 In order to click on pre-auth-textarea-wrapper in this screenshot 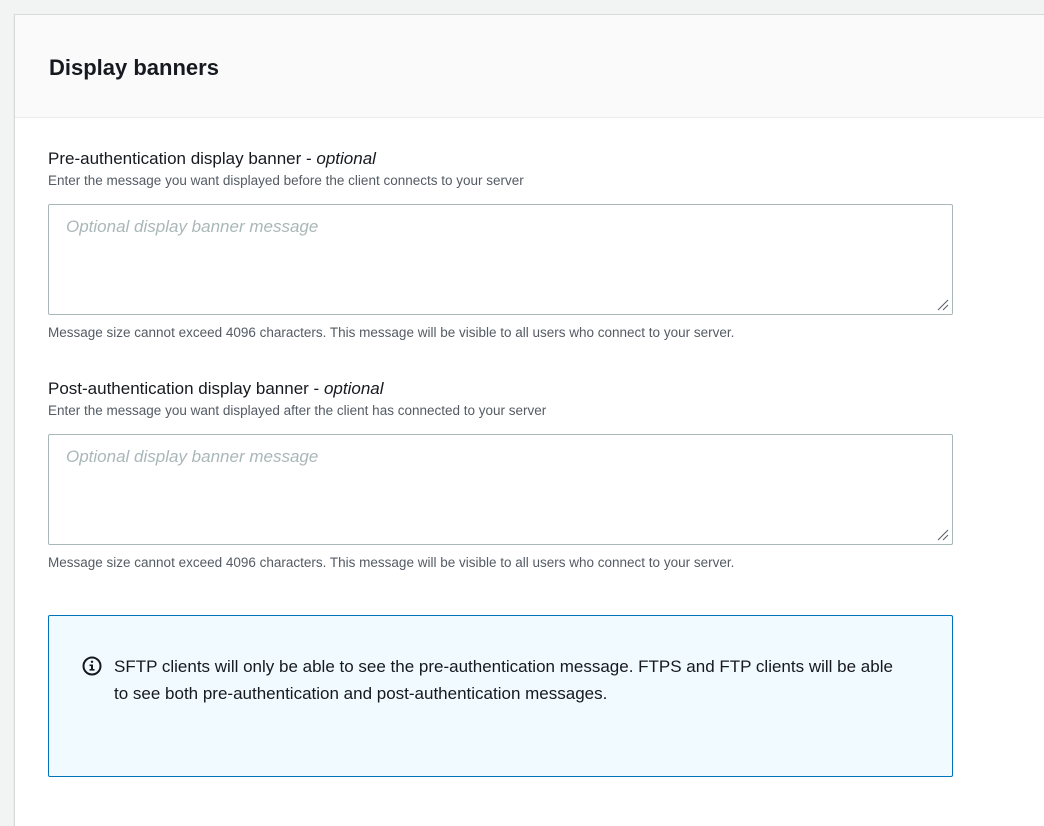, I will do `click(500, 259)`.